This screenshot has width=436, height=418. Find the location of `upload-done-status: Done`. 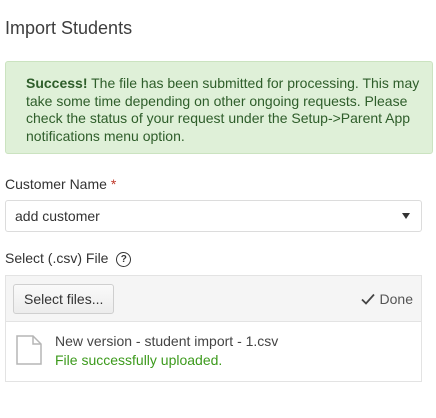

upload-done-status: Done is located at coordinates (386, 299).